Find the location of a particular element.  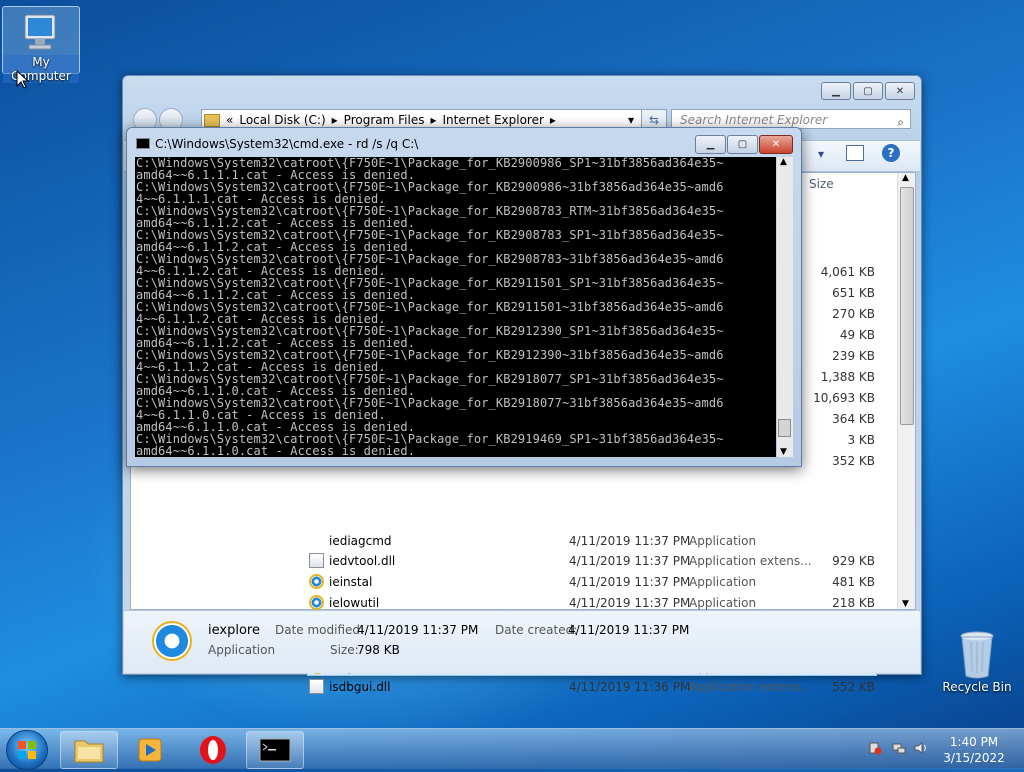

windows-logo-icon is located at coordinates (27, 750).